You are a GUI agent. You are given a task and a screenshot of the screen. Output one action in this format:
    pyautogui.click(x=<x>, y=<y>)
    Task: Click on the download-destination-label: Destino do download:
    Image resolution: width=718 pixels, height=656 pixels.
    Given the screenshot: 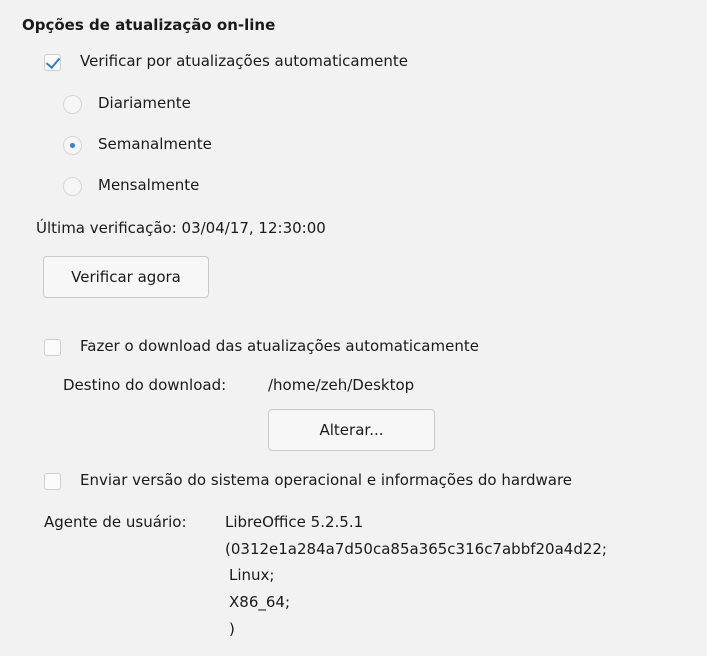 What is the action you would take?
    pyautogui.click(x=145, y=385)
    